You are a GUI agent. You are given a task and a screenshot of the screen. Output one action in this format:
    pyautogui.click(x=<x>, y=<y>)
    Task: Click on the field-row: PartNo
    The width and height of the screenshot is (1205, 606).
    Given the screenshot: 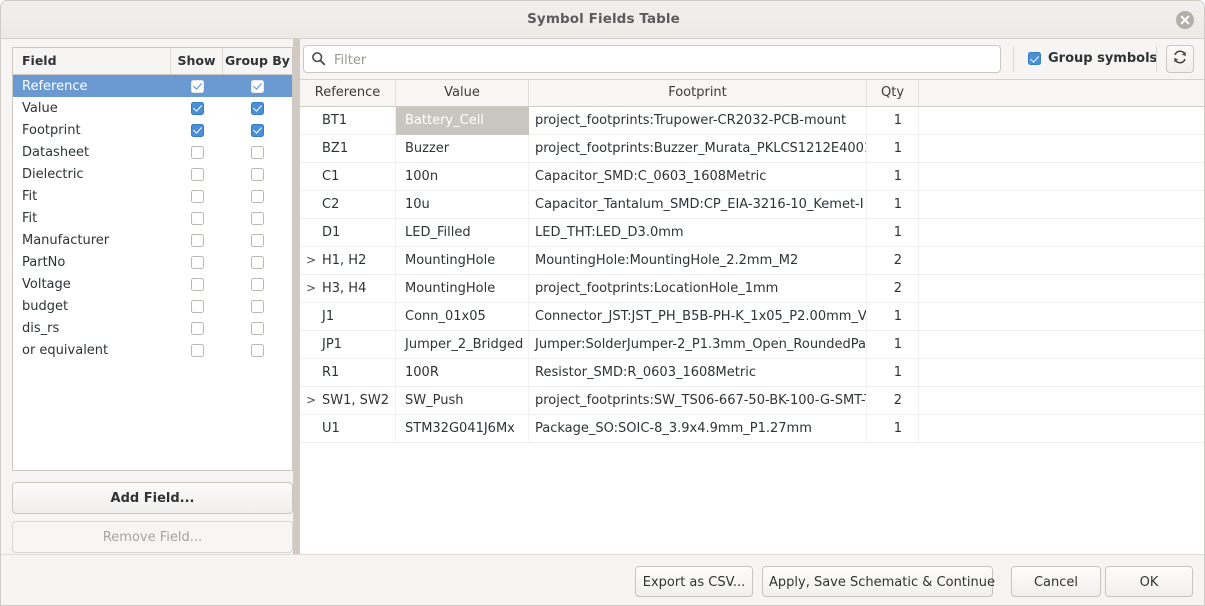 What is the action you would take?
    pyautogui.click(x=152, y=262)
    